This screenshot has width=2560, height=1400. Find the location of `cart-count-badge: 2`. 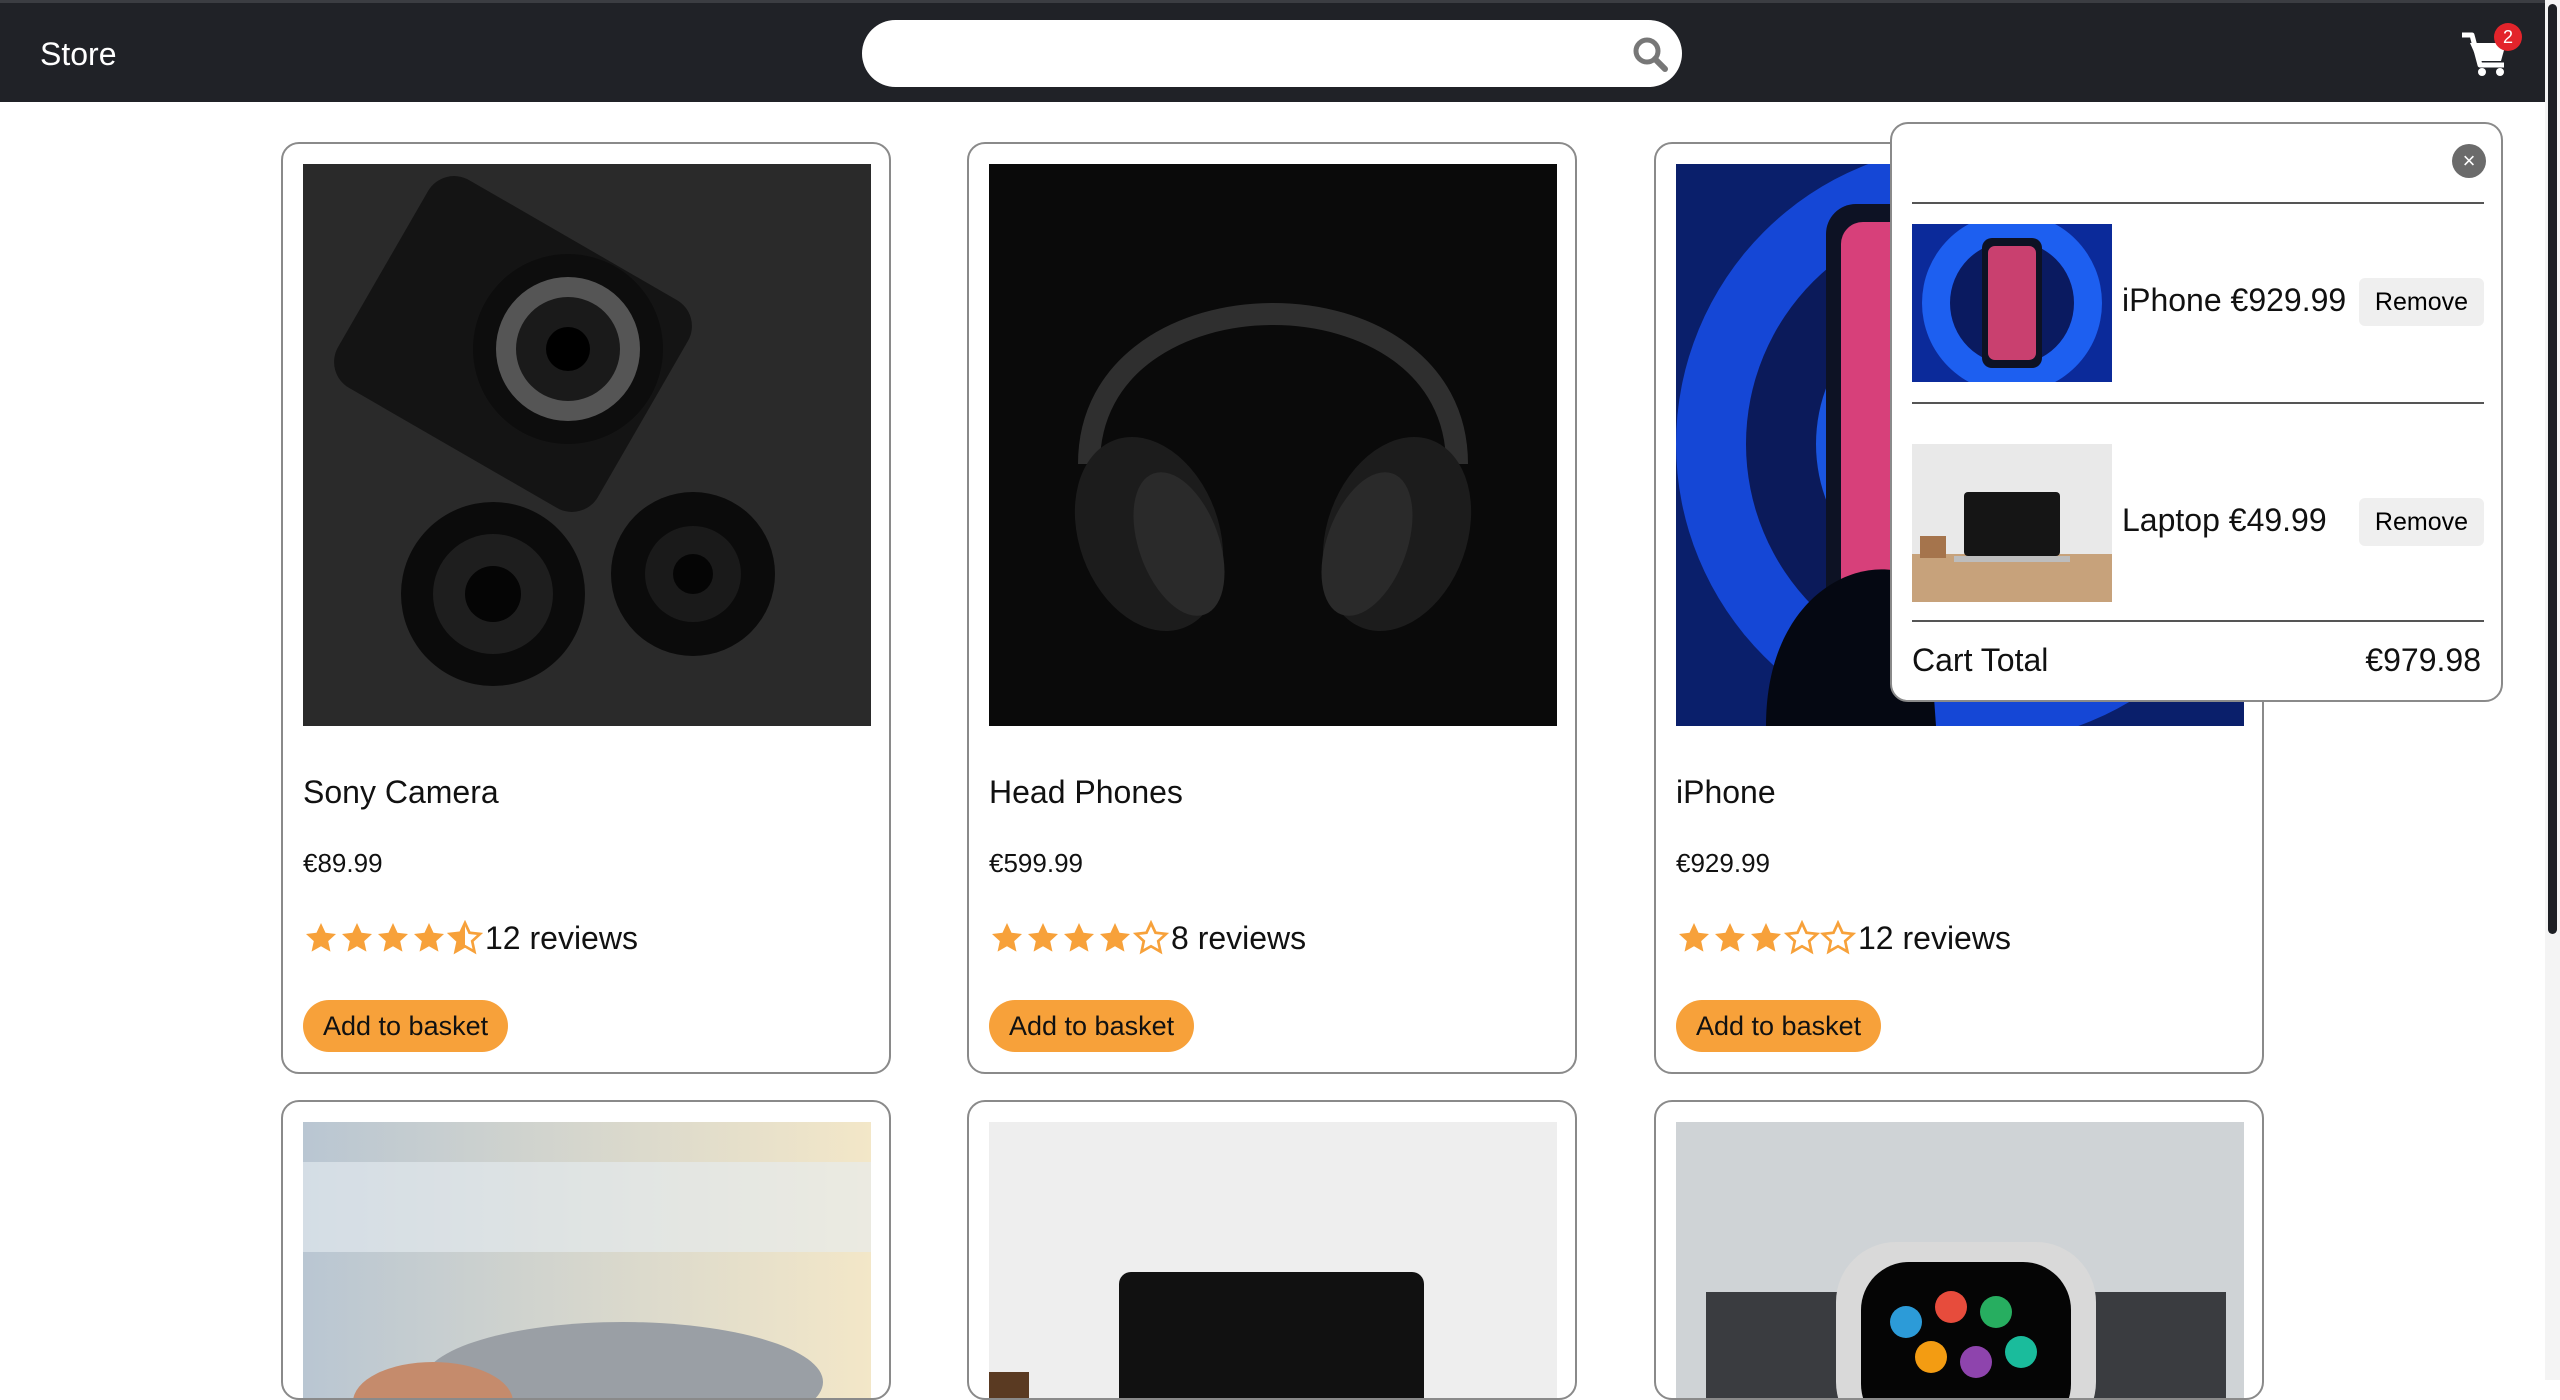

cart-count-badge: 2 is located at coordinates (2508, 37).